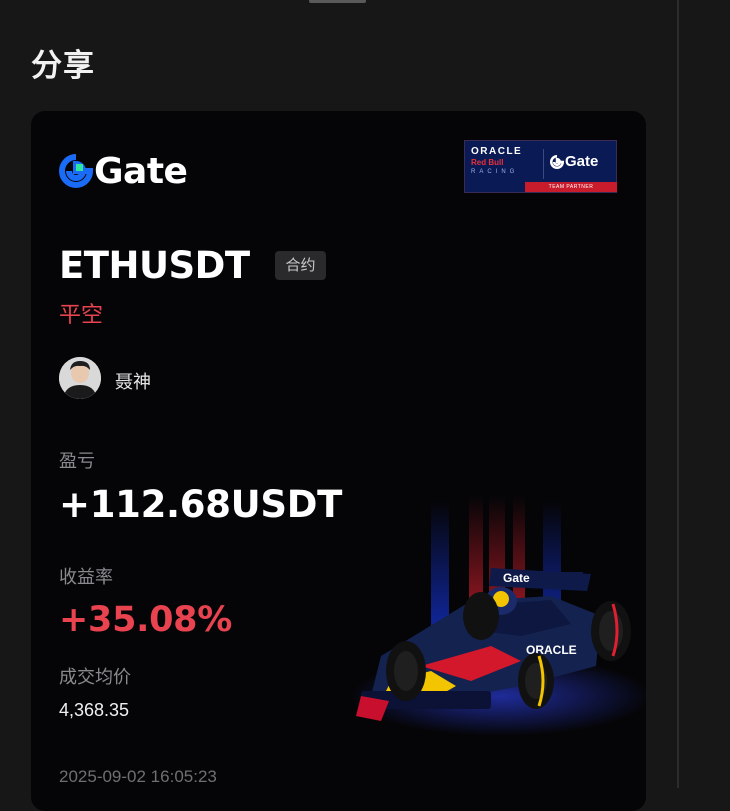 Image resolution: width=730 pixels, height=811 pixels. I want to click on team-partner-badge: ORACLE Red Bull RACING Gate TEAM PARTNER, so click(540, 166).